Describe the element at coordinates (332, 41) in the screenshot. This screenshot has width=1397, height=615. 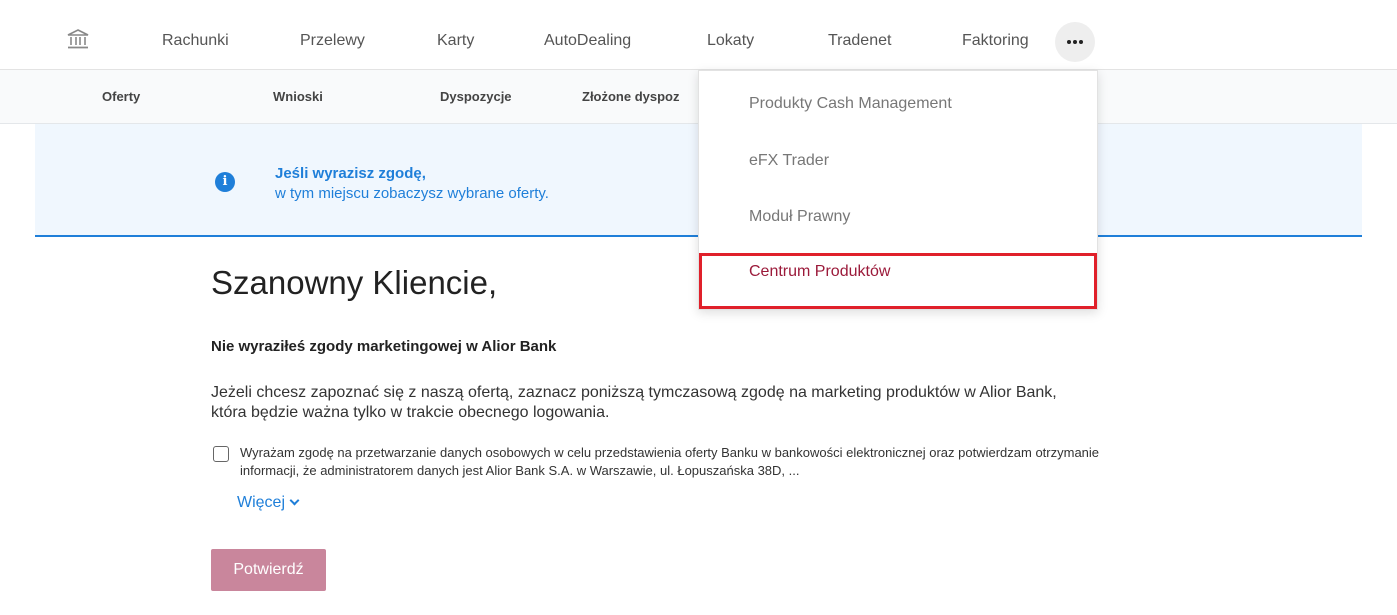
I see `nav-item-przelewy: Przelewy` at that location.